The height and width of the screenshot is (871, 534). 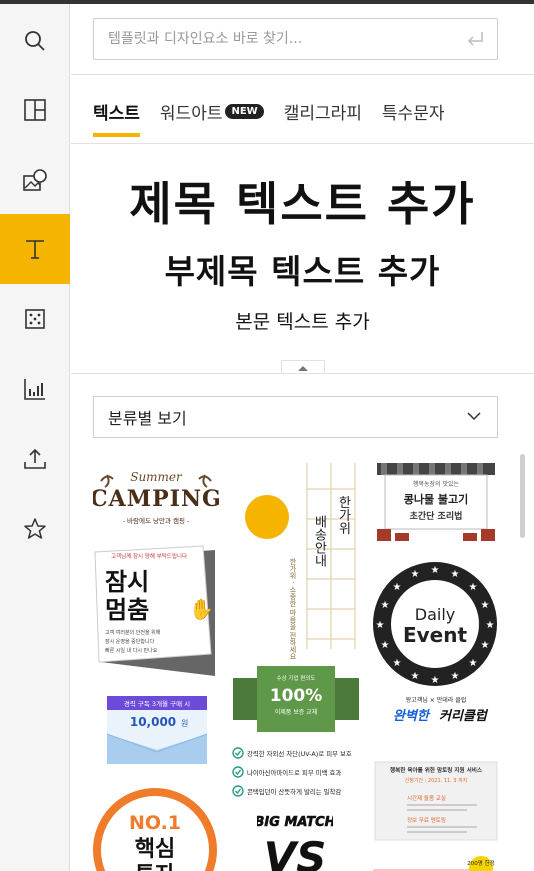 I want to click on pause-note: 빠른 시일 내 다시 만나요, so click(x=131, y=650).